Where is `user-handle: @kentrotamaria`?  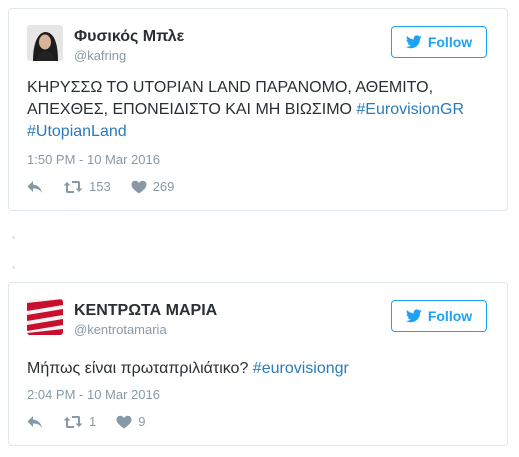
user-handle: @kentrotamaria is located at coordinates (145, 330).